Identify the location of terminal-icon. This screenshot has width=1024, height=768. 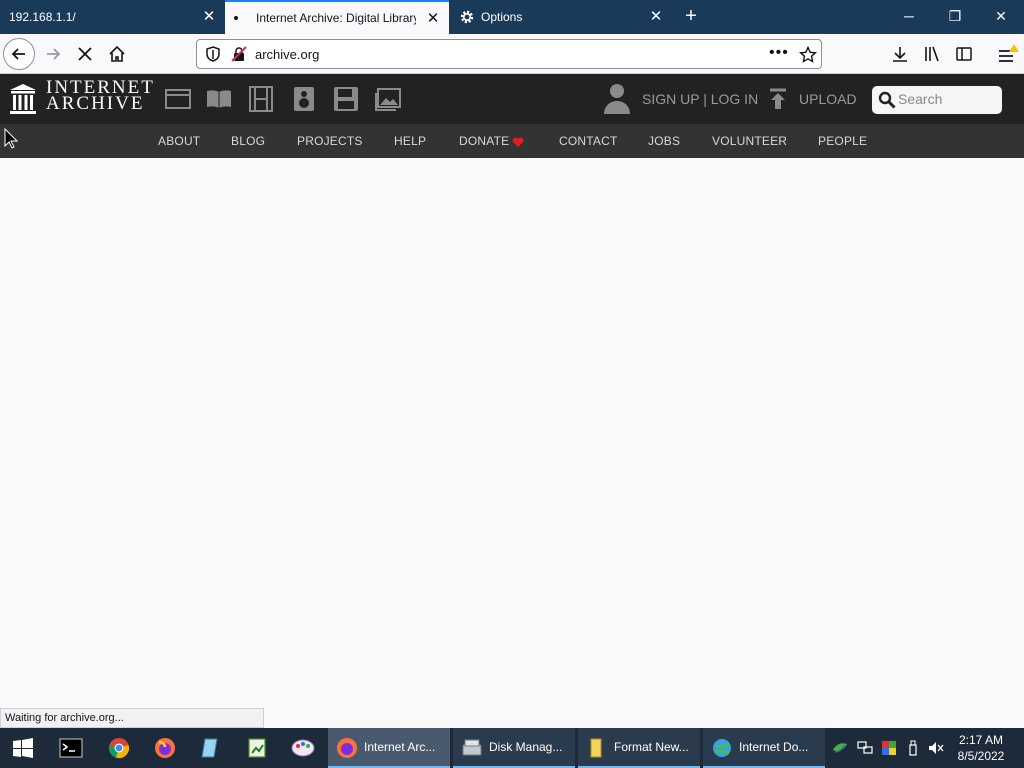
(71, 748).